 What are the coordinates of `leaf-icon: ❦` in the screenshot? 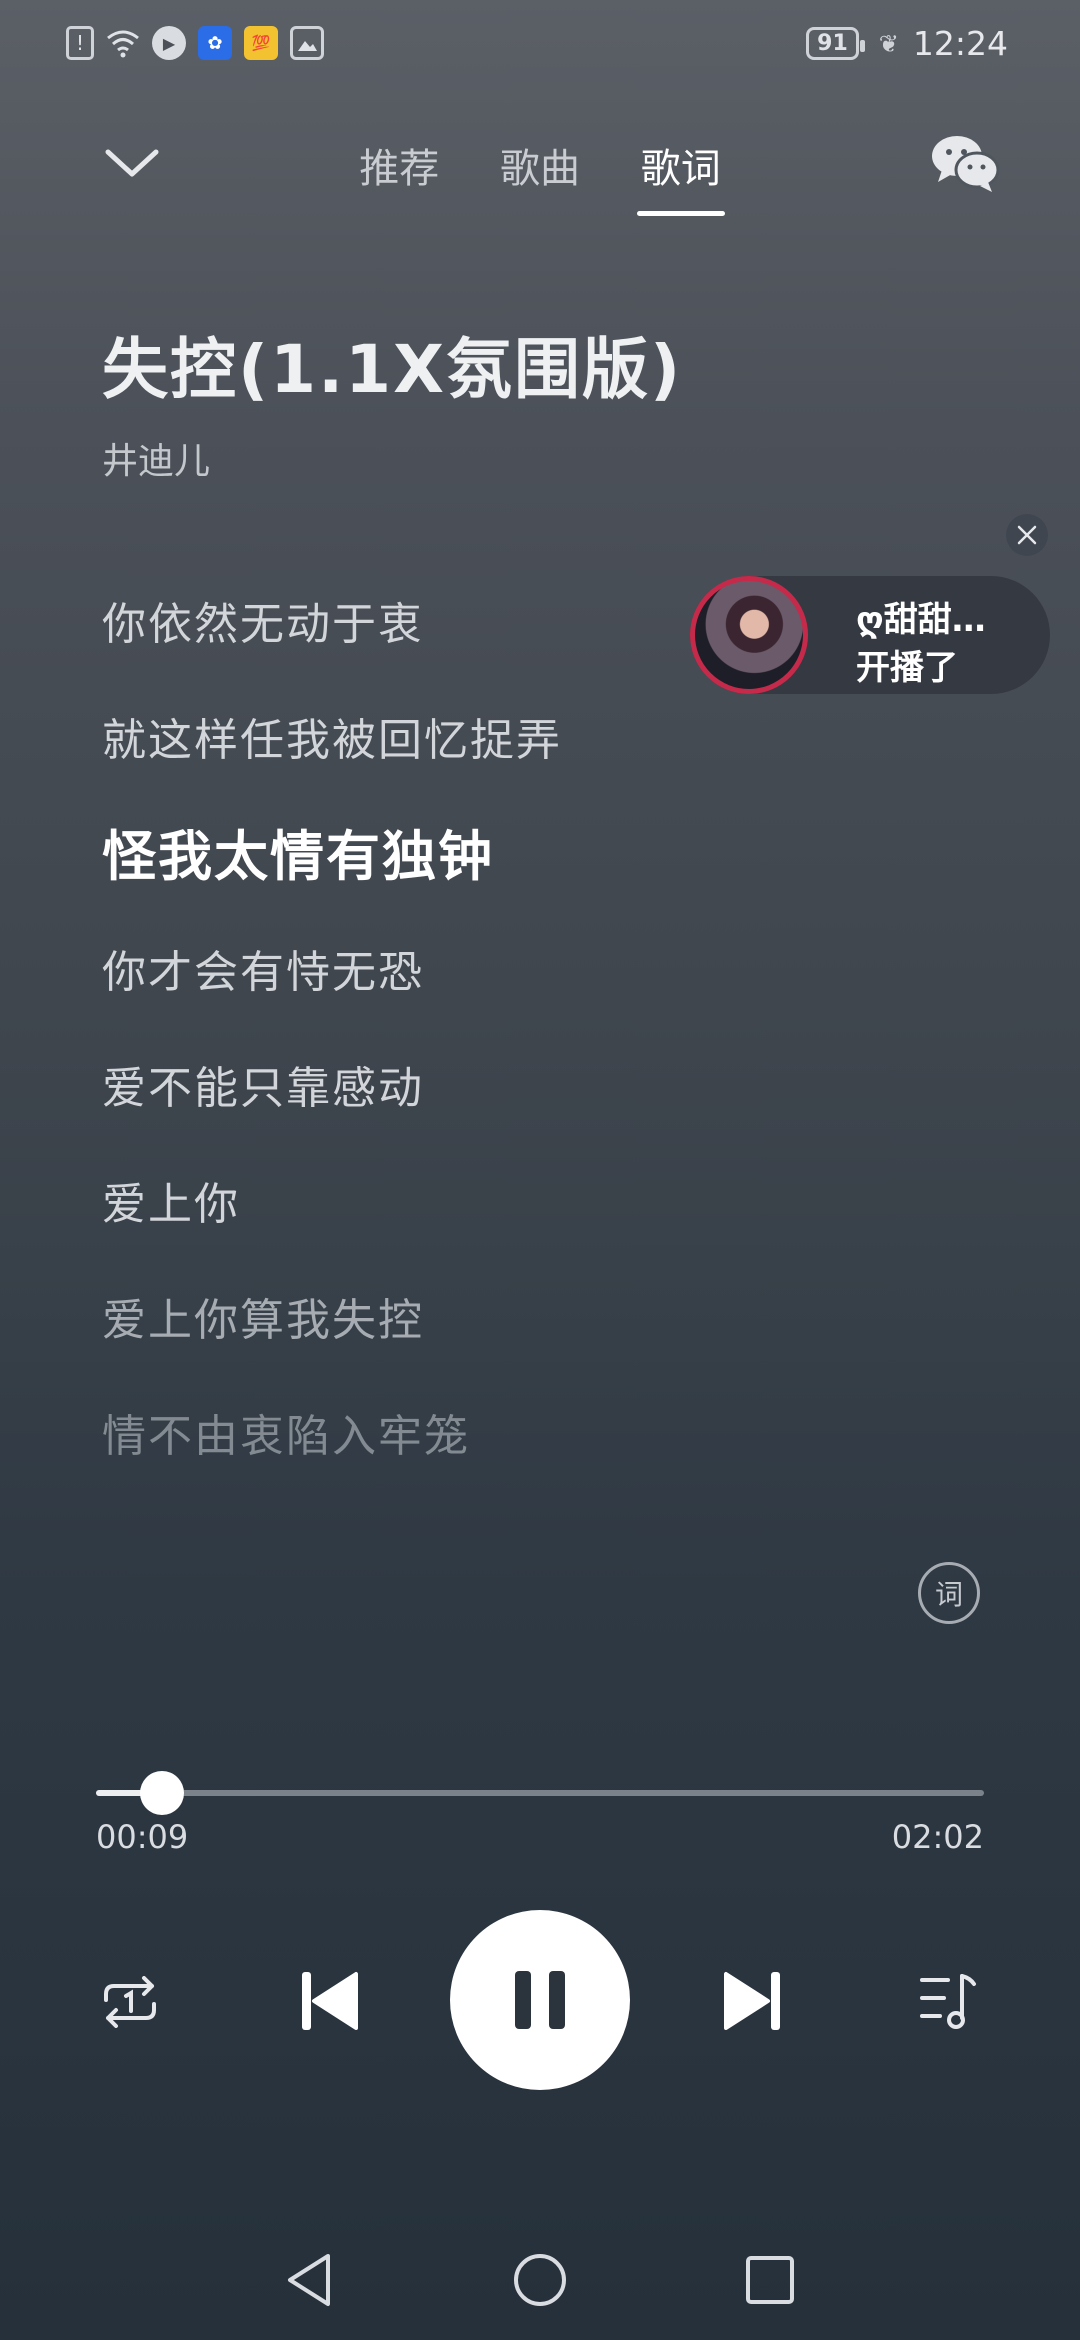 It's located at (888, 43).